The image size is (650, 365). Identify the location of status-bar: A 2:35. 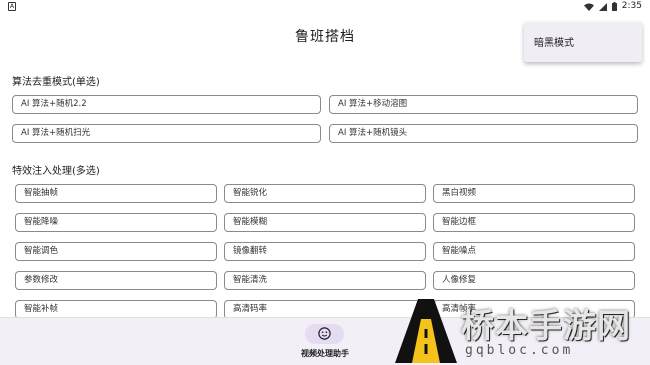
(325, 7).